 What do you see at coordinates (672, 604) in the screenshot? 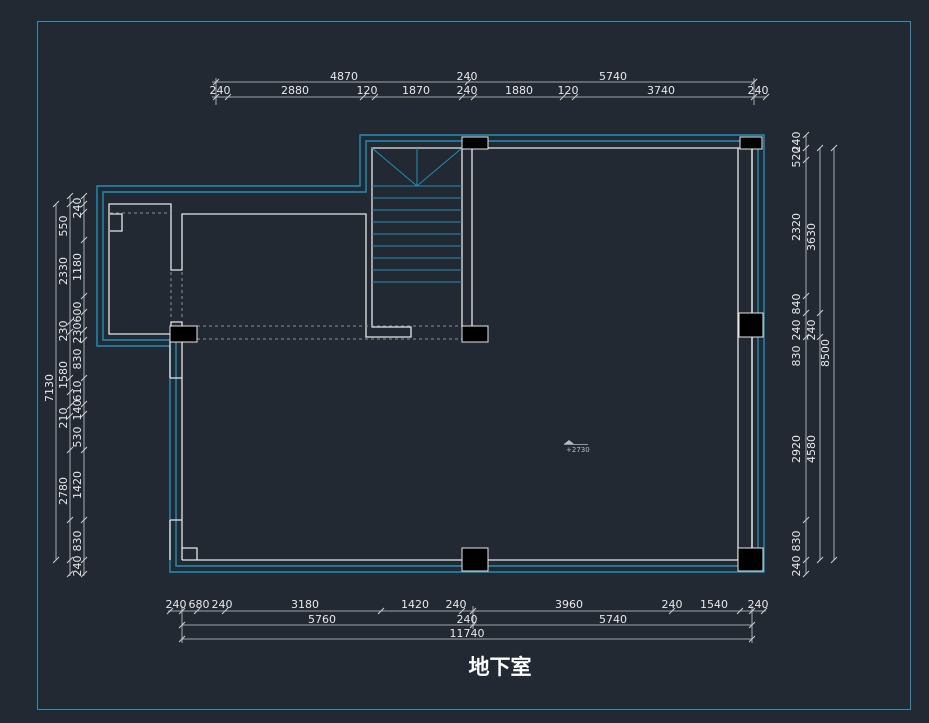
I see `dim-bot-h: 240` at bounding box center [672, 604].